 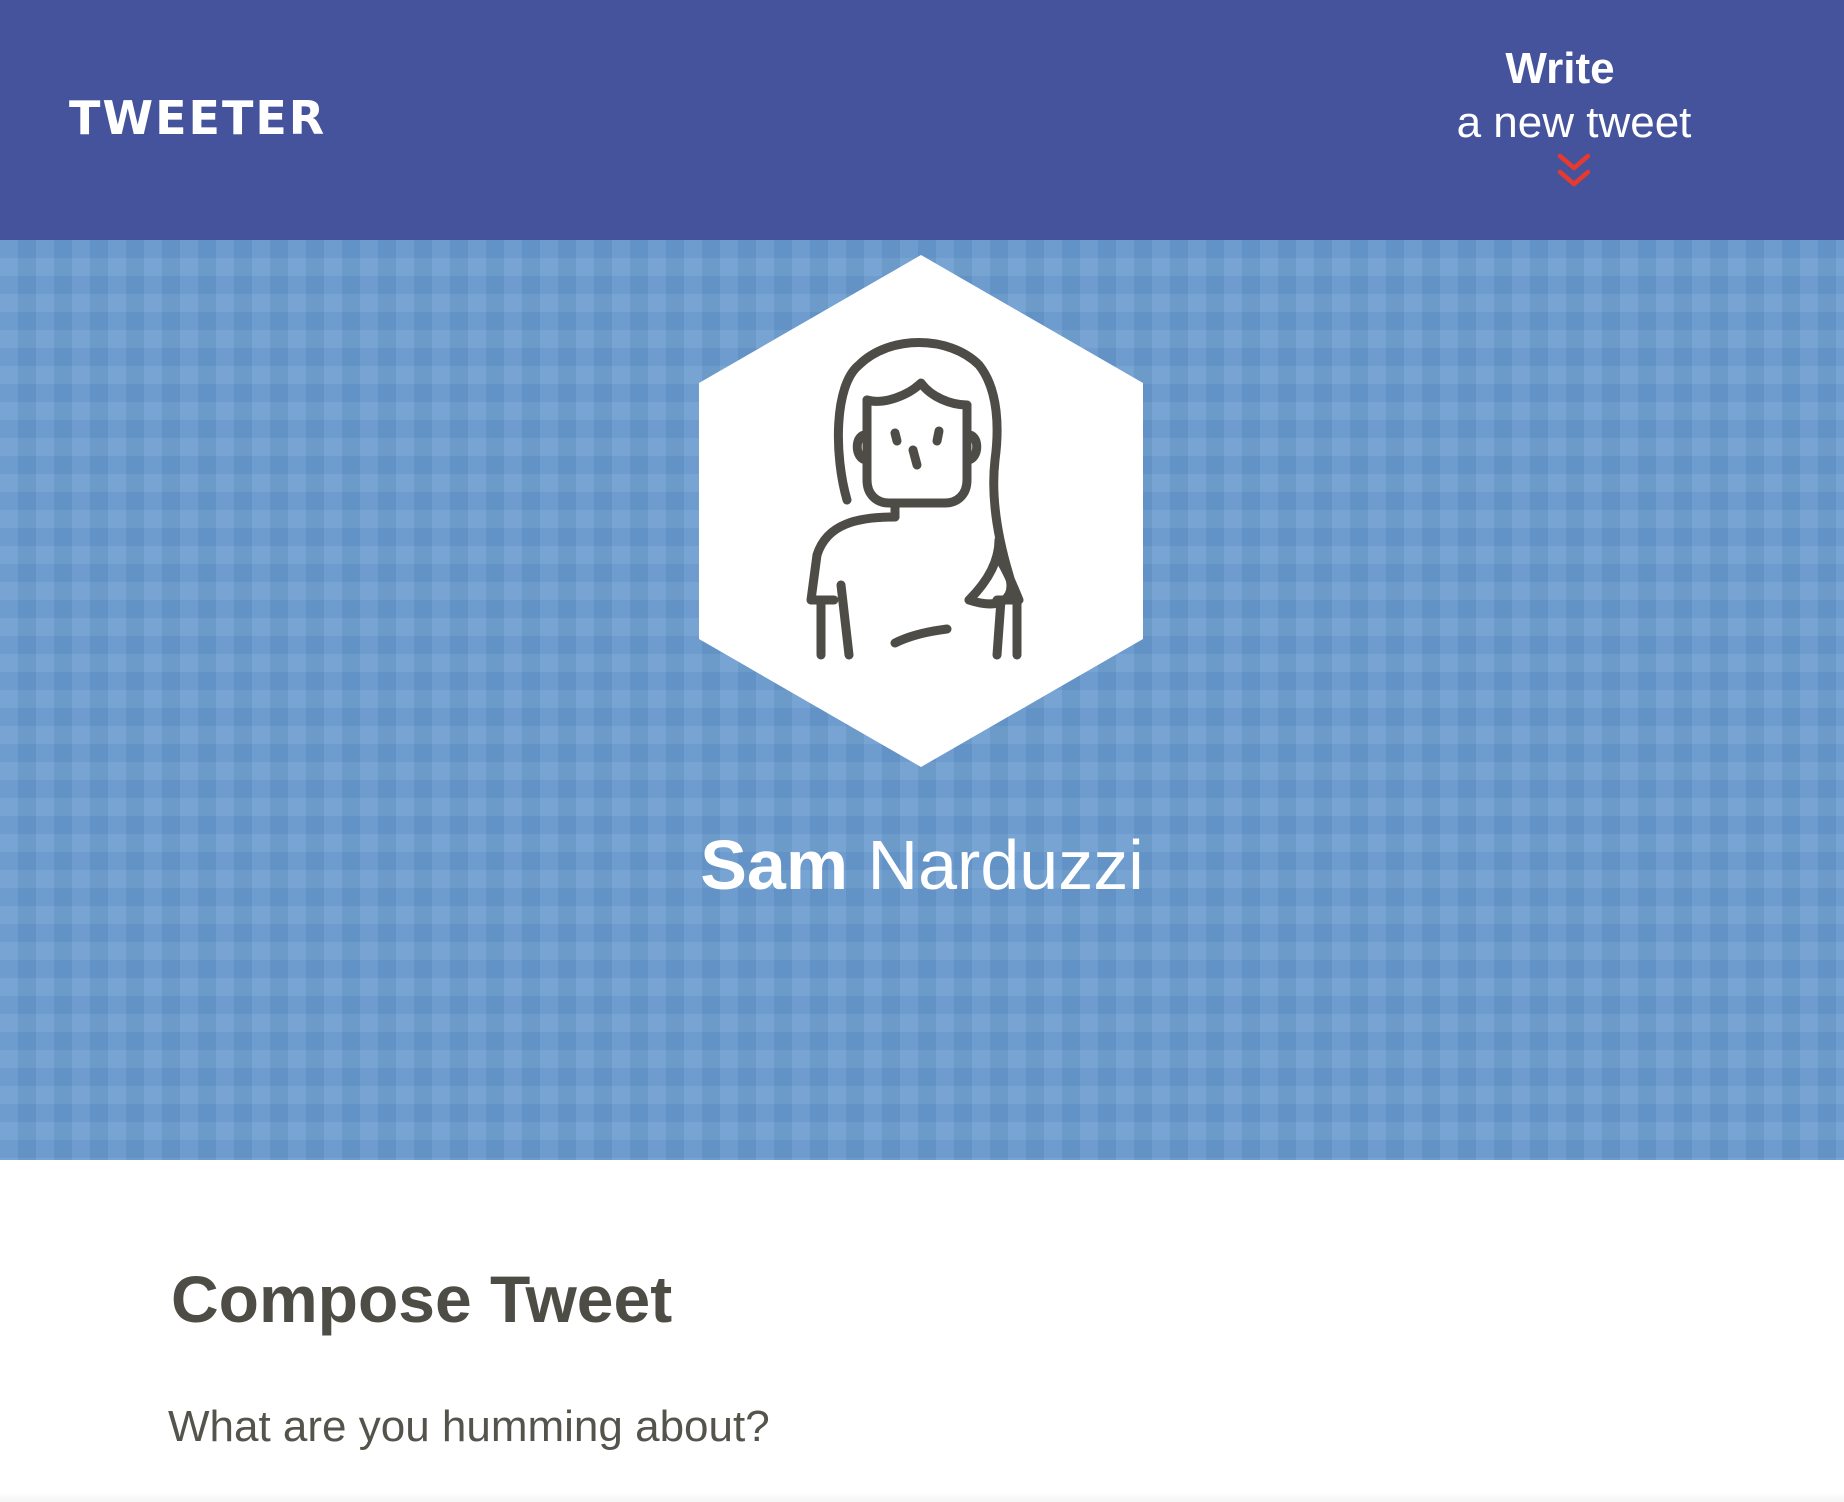 I want to click on tweet-input, so click(x=918, y=1451).